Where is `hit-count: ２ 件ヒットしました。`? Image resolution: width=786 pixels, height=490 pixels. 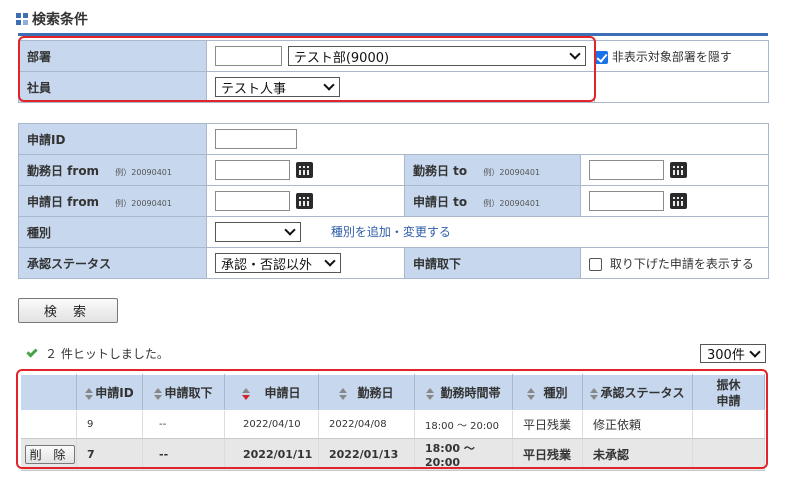 hit-count: ２ 件ヒットしました。 is located at coordinates (97, 353).